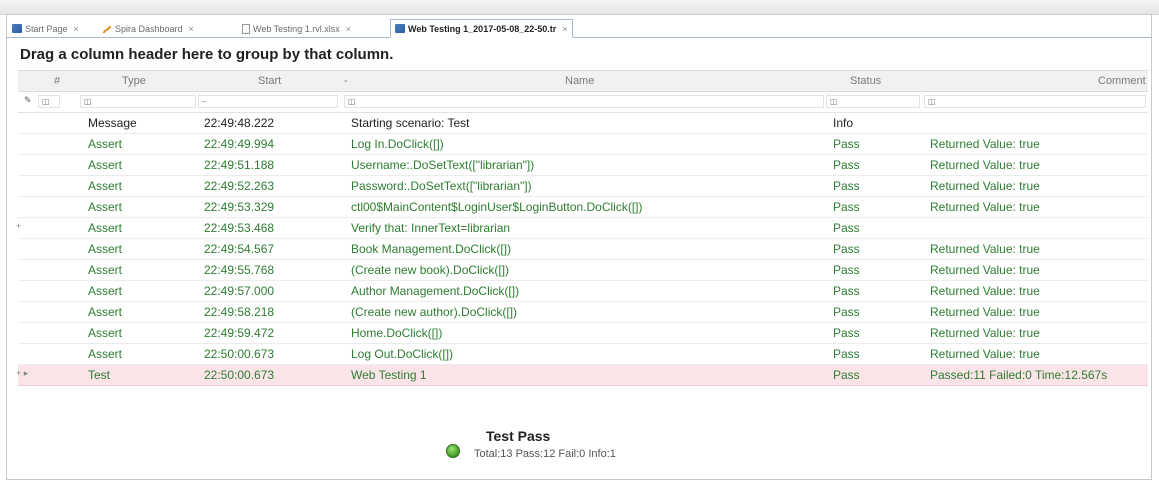  Describe the element at coordinates (435, 291) in the screenshot. I see `cell-name: Author Management.DoClick([])` at that location.